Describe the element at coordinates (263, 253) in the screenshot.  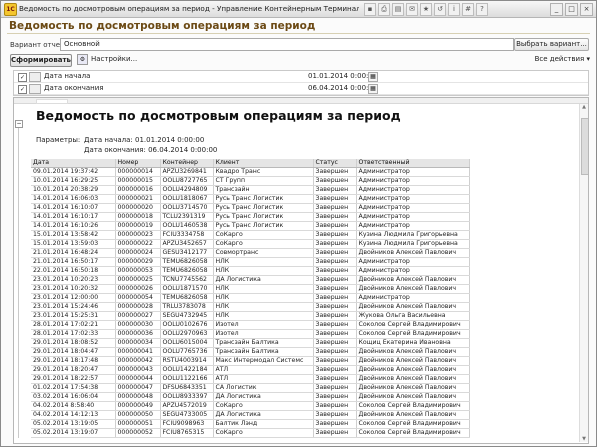
I see `table-cell: Совмортранс` at that location.